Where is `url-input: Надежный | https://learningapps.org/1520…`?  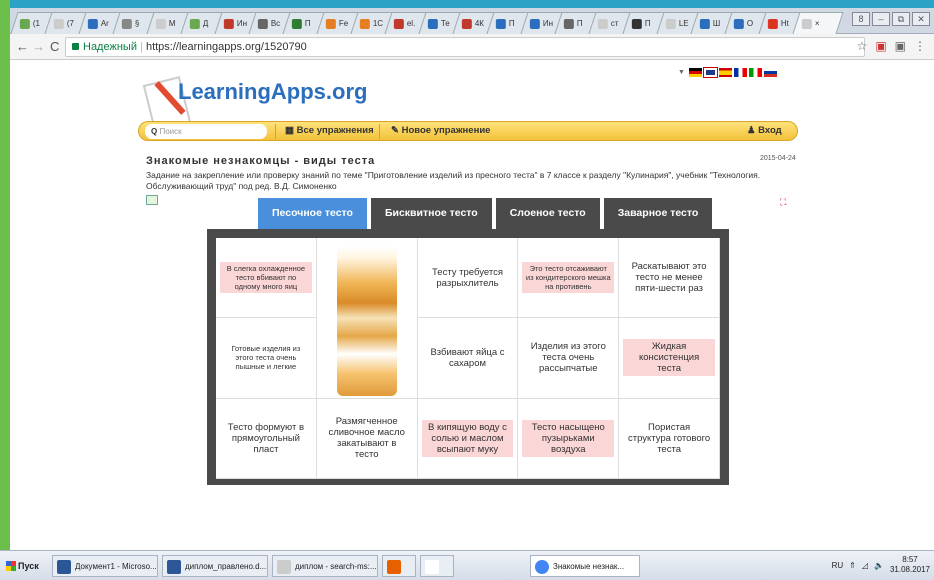 url-input: Надежный | https://learningapps.org/1520… is located at coordinates (465, 47).